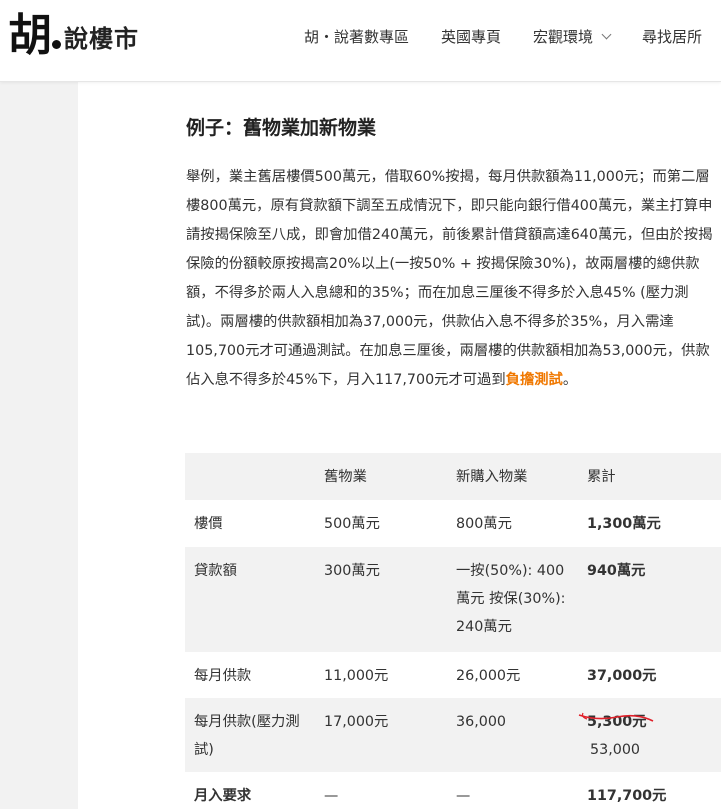 The height and width of the screenshot is (812, 721). I want to click on paragraph-end: 。, so click(570, 380).